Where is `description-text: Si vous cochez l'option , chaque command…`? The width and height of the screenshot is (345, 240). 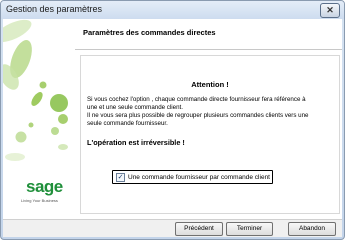
description-text: Si vous cochez l'option , chaque command… is located at coordinates (209, 112).